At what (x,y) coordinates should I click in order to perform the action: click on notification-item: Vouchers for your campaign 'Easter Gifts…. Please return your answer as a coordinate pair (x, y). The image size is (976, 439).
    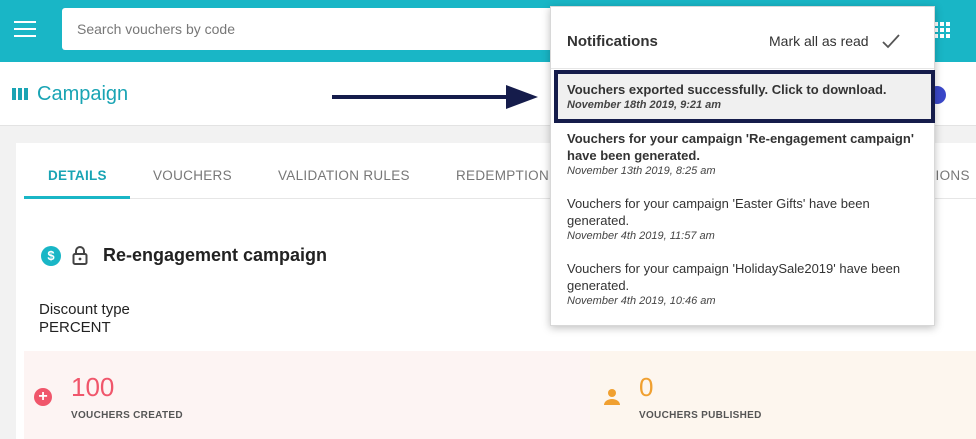
    Looking at the image, I should click on (744, 218).